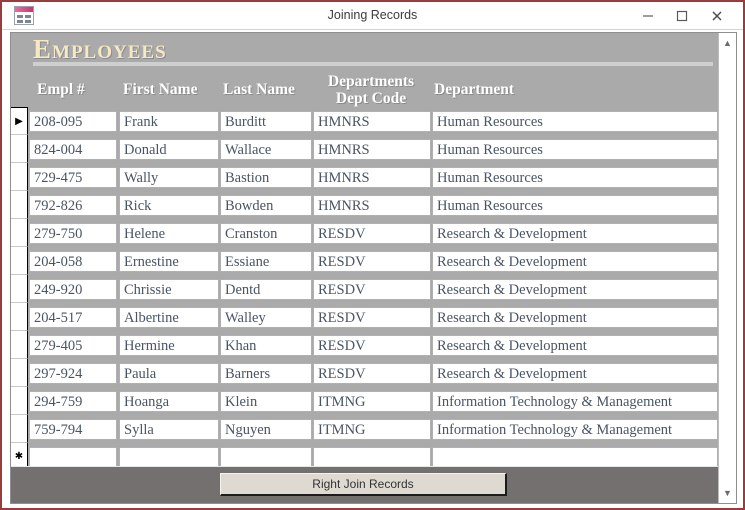 The height and width of the screenshot is (510, 745). What do you see at coordinates (266, 345) in the screenshot?
I see `cell-last-name: Khan` at bounding box center [266, 345].